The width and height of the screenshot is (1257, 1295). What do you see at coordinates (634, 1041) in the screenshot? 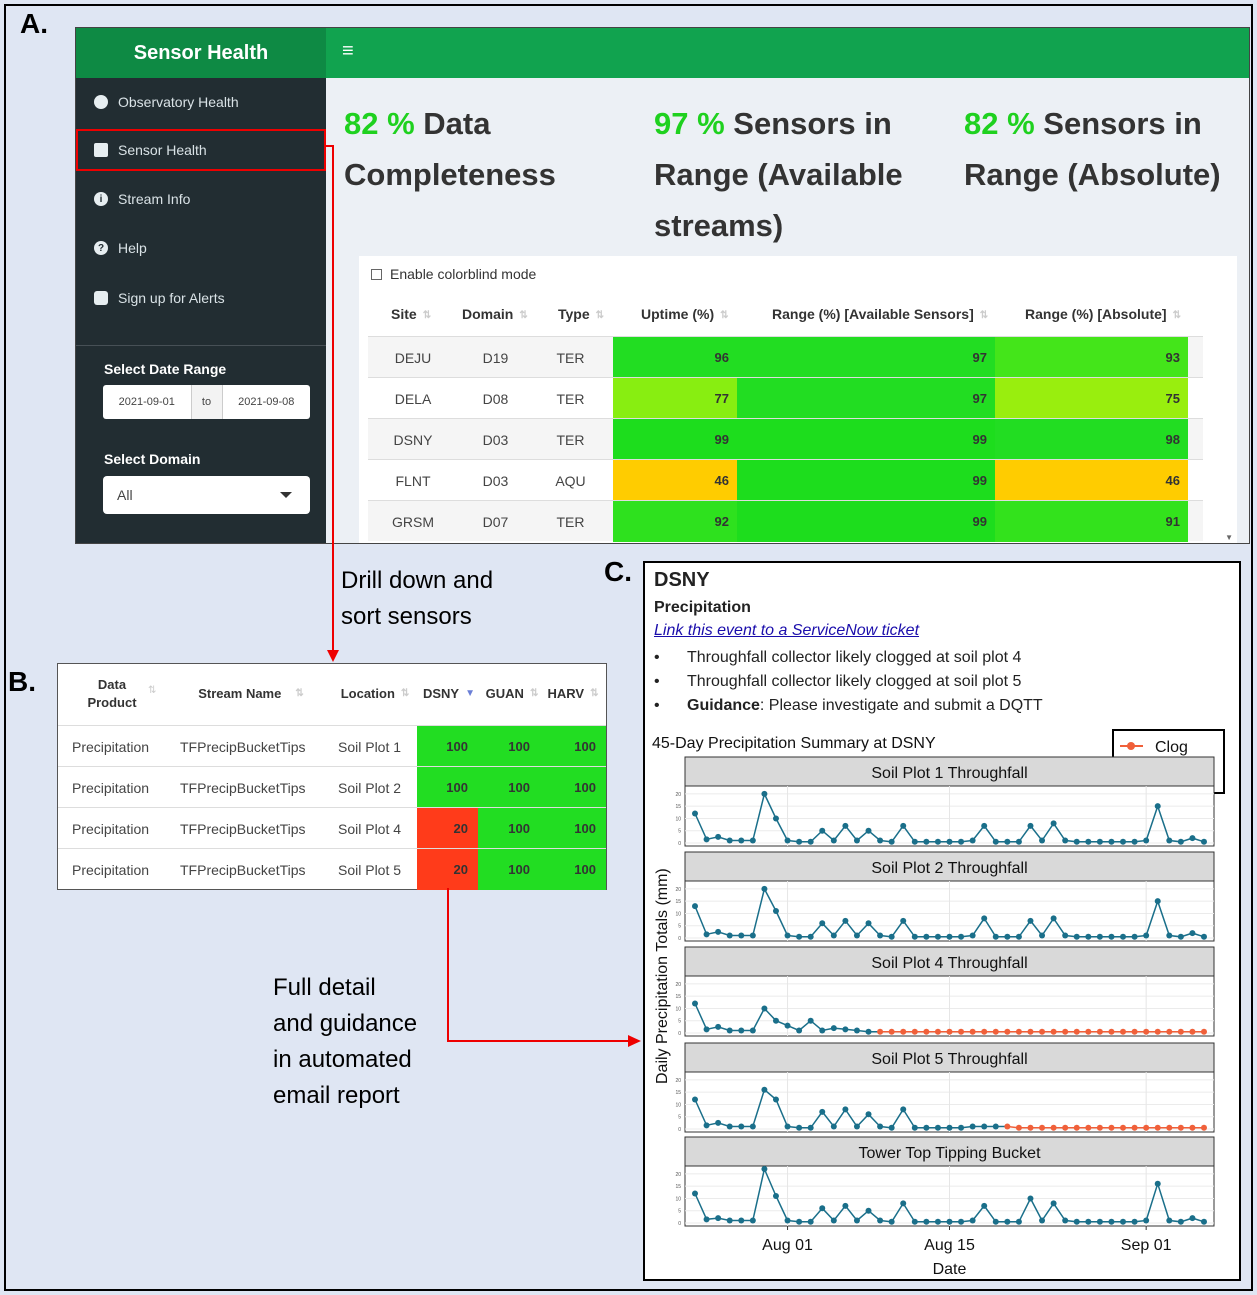
I see `arrow-head-icon` at bounding box center [634, 1041].